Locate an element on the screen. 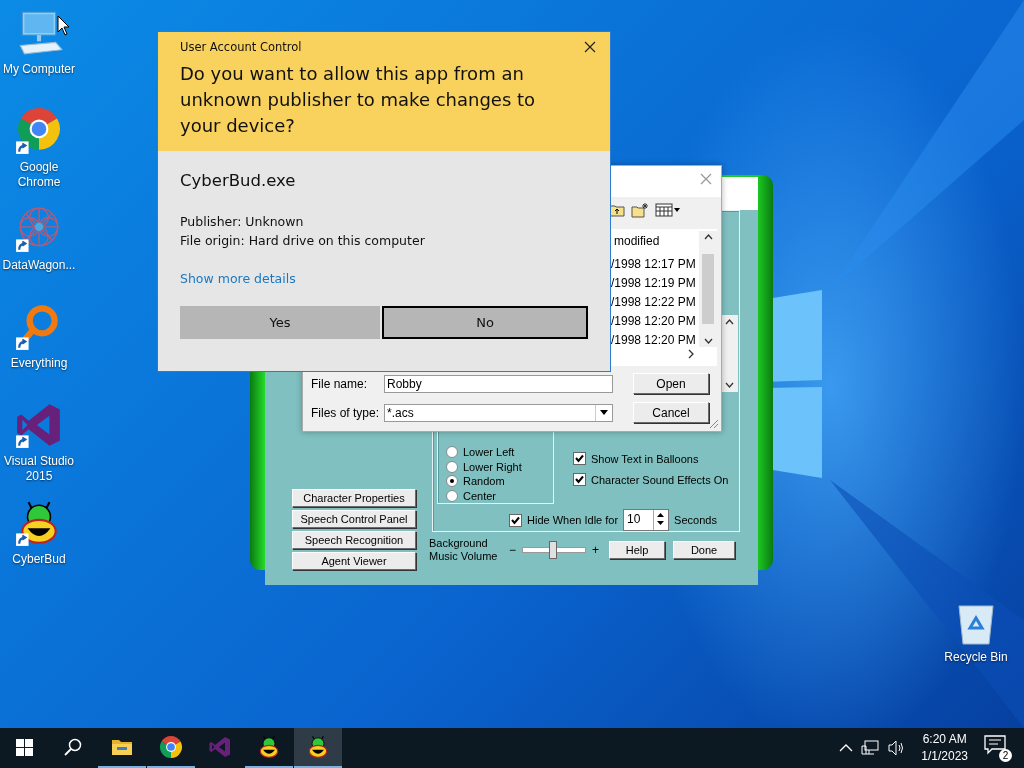  field-label: Files of type: is located at coordinates (346, 412).